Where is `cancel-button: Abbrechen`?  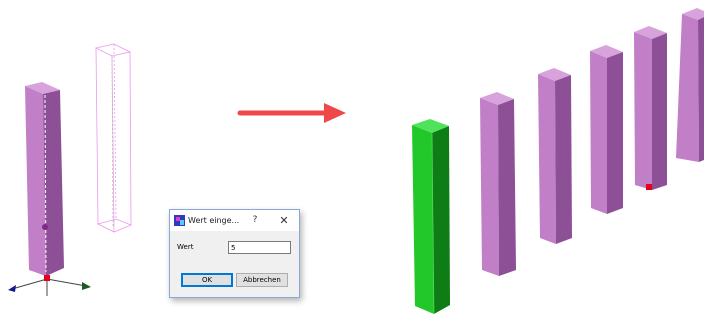 cancel-button: Abbrechen is located at coordinates (262, 280).